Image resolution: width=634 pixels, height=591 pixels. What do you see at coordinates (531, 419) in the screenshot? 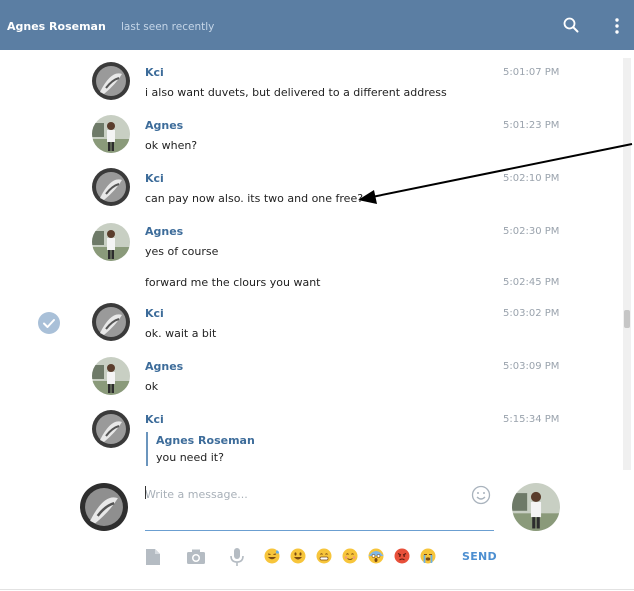
I see `message-time: 5:15:34 PM` at bounding box center [531, 419].